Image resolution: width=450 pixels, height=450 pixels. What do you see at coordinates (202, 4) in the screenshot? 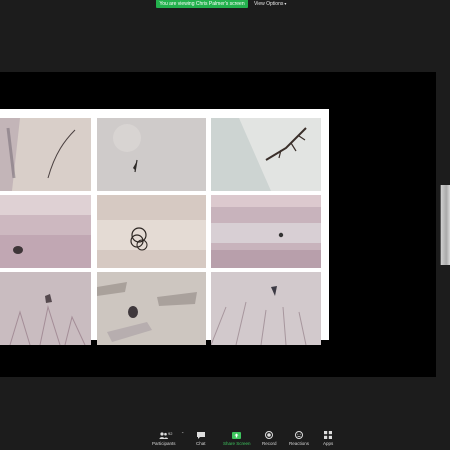
I see `viewing-screen-banner: You are viewing Chris Palmer's screen` at bounding box center [202, 4].